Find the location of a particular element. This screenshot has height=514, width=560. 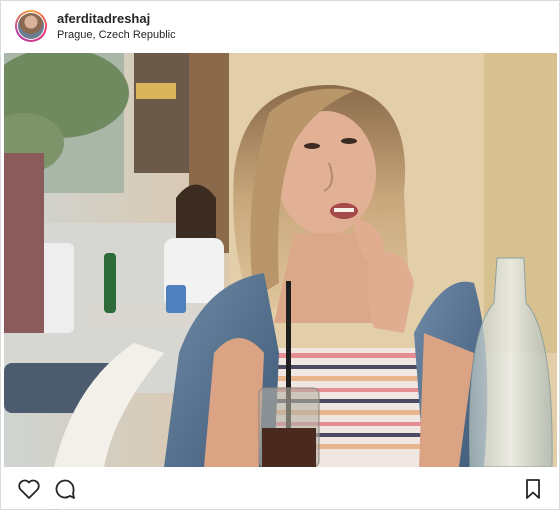

bookmark-icon is located at coordinates (533, 489).